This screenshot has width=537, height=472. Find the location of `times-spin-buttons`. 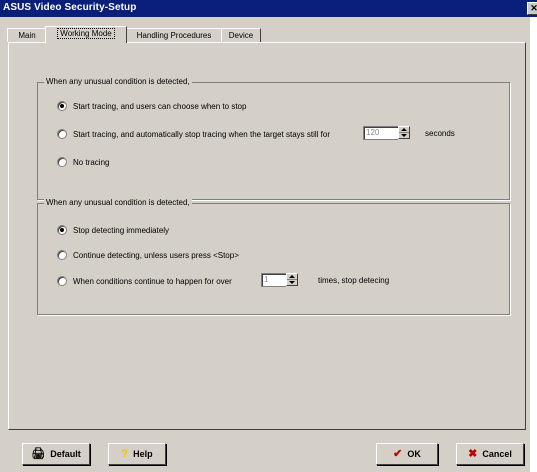

times-spin-buttons is located at coordinates (292, 279).